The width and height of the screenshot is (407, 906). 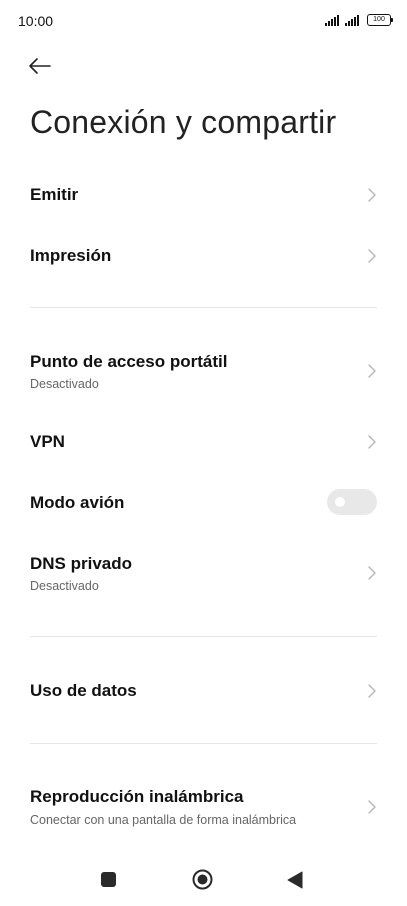 What do you see at coordinates (203, 573) in the screenshot?
I see `settings-item-private-dns: DNS privado Desactivado` at bounding box center [203, 573].